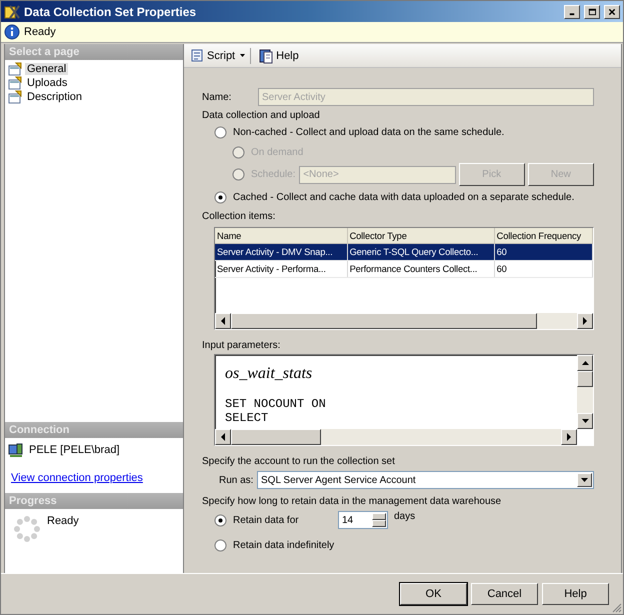 Image resolution: width=624 pixels, height=615 pixels. What do you see at coordinates (281, 236) in the screenshot?
I see `column-header: Name` at bounding box center [281, 236].